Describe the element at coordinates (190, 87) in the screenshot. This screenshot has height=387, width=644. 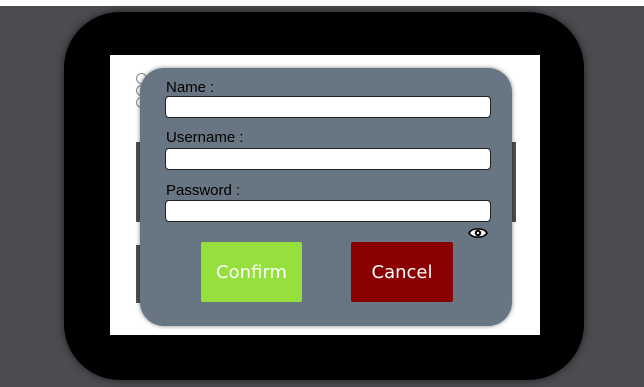
I see `name-label: Name :` at that location.